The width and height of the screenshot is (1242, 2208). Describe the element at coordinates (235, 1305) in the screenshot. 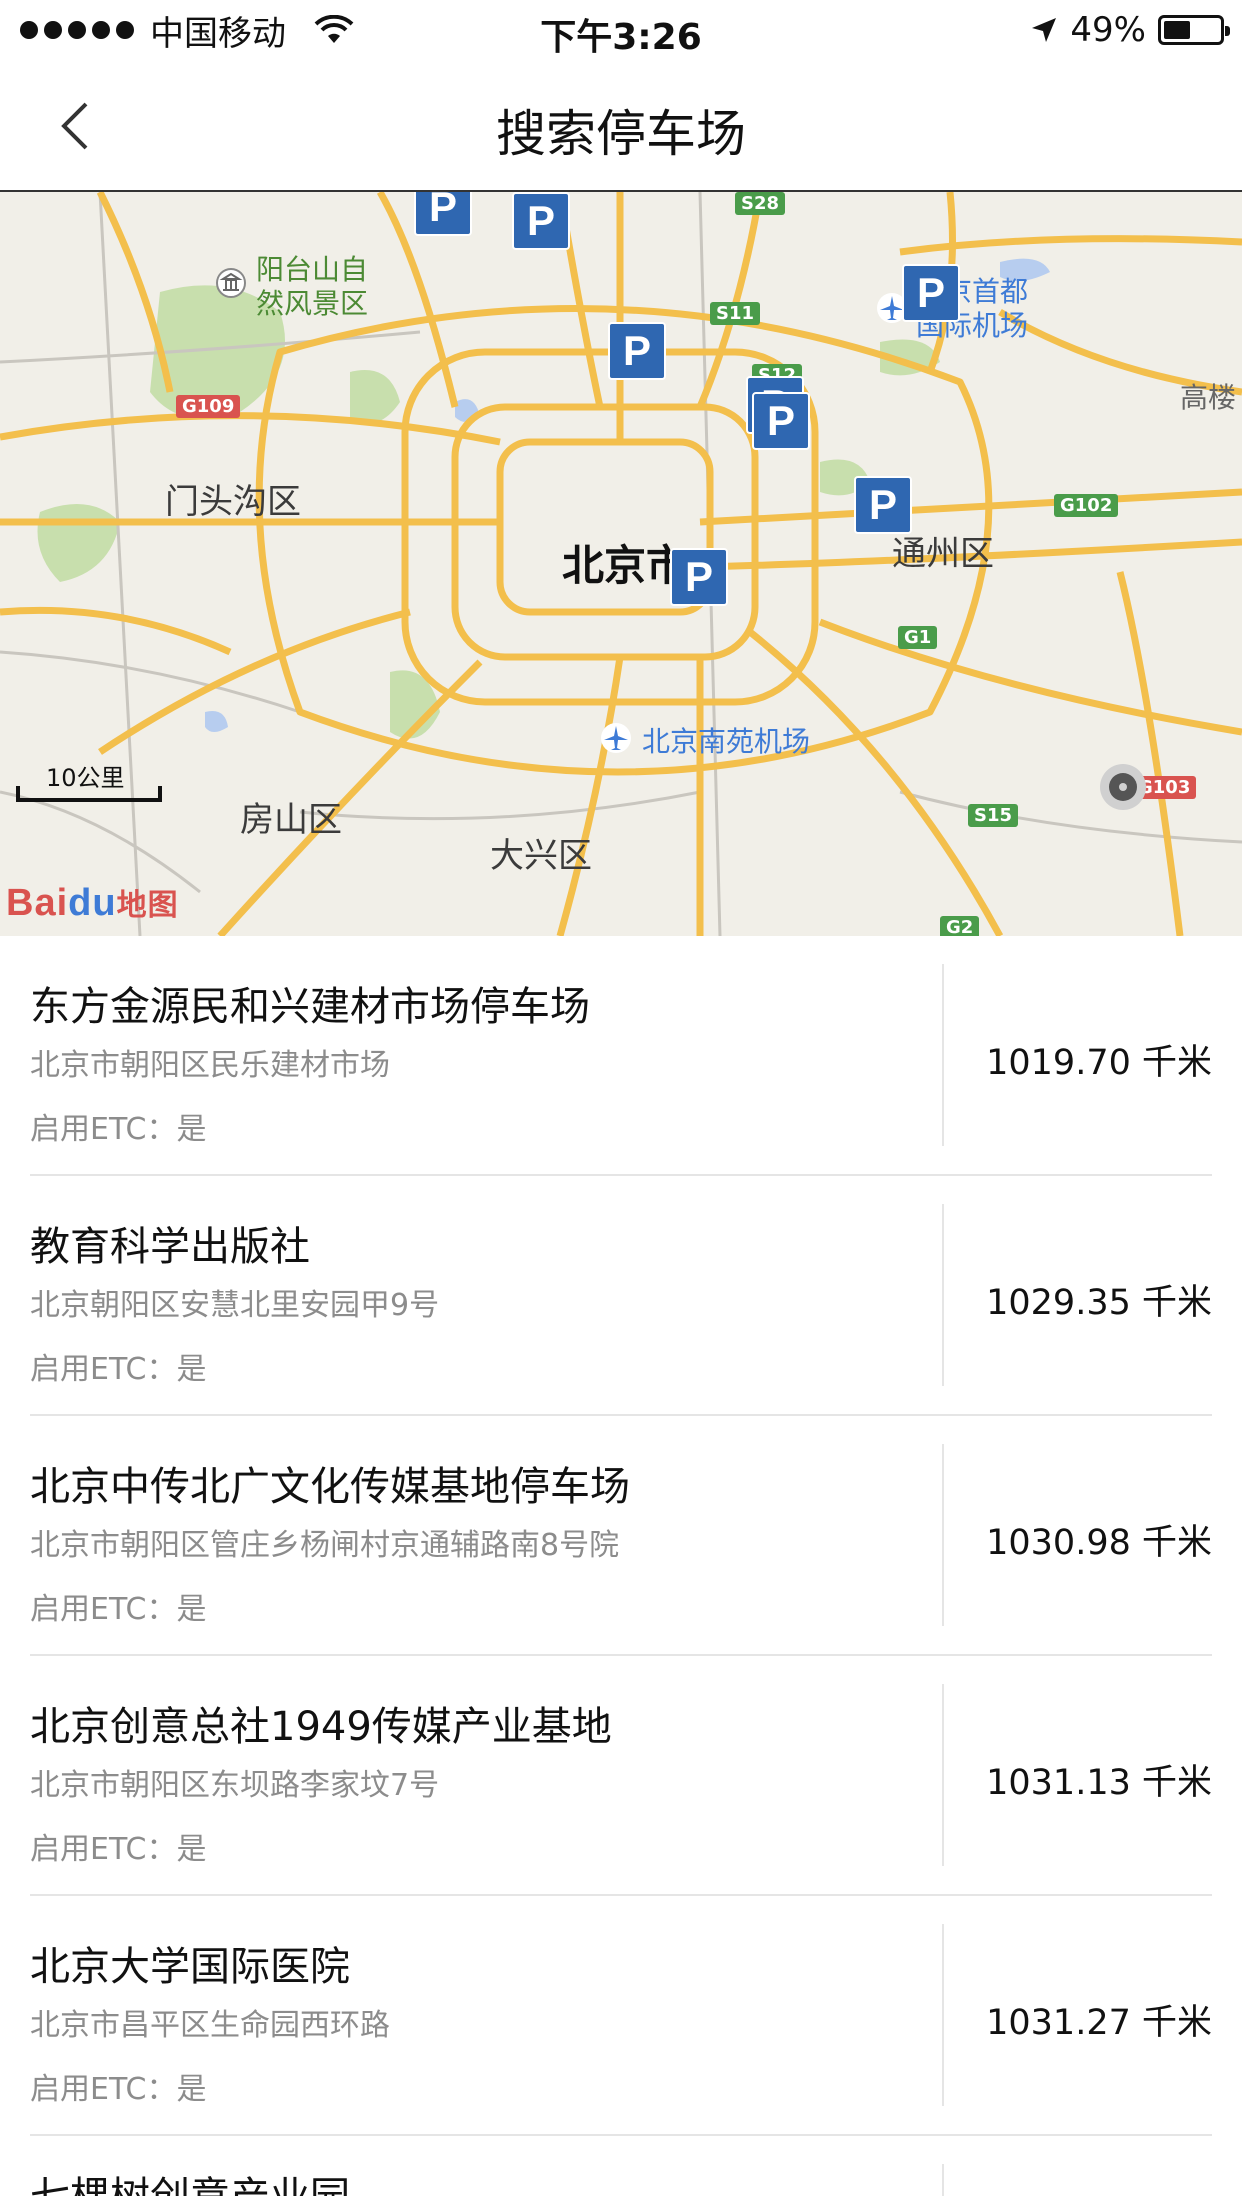

I see `parking-address: 北京朝阳区安慧北里安园甲9号` at that location.